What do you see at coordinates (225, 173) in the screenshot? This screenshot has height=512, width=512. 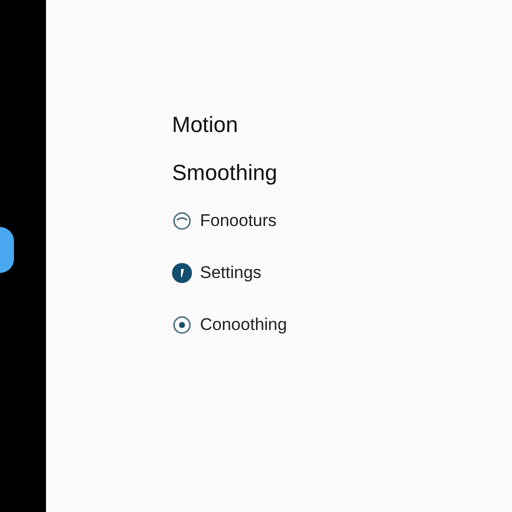 I see `heading: Smoothing` at bounding box center [225, 173].